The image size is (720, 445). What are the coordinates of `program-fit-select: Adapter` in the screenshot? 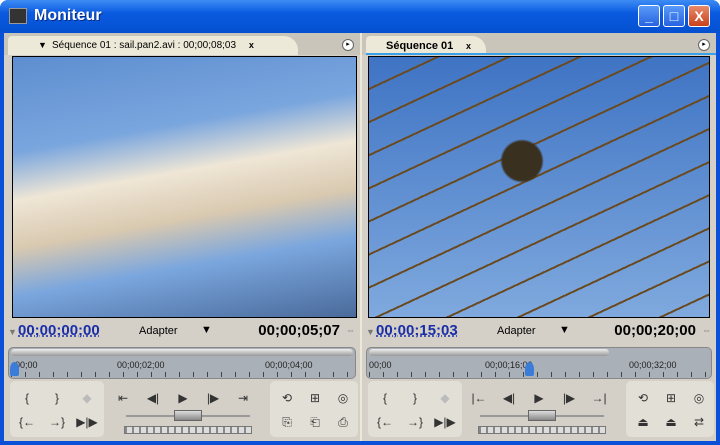 It's located at (516, 331).